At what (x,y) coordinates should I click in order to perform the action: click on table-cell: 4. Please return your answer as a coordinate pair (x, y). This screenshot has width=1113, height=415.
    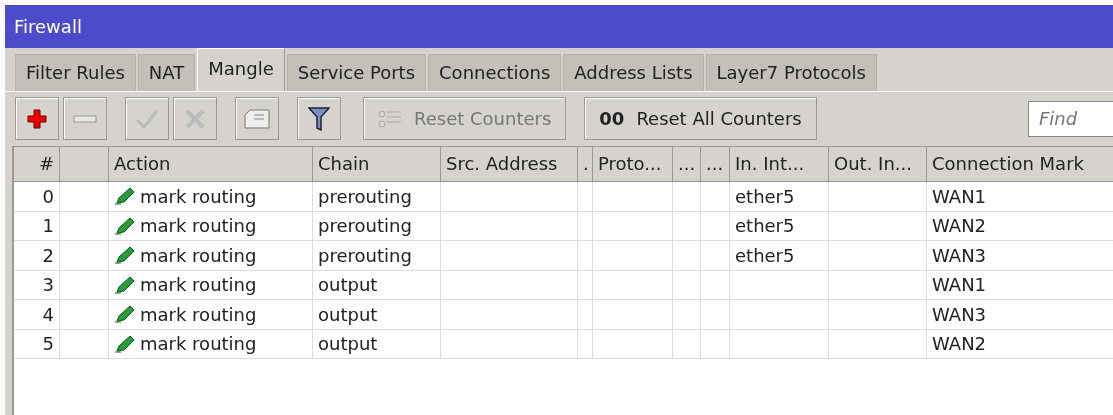
    Looking at the image, I should click on (48, 314).